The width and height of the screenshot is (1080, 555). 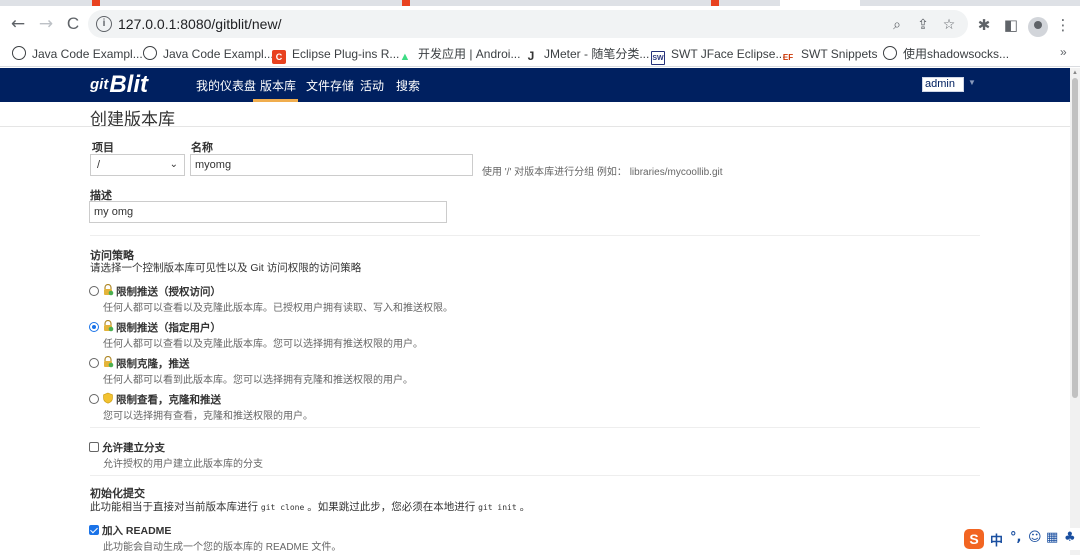 I want to click on access-option-desc: 任何人都可以看到此版本库。您可以选择拥有克隆和推送权限的用户。, so click(x=258, y=380).